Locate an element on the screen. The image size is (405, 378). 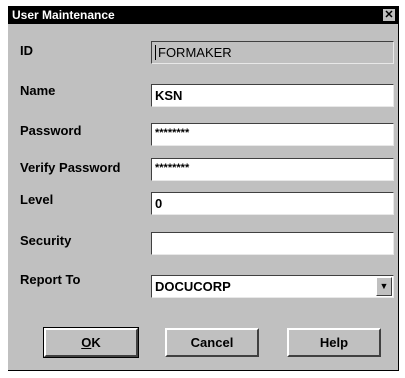
ok-label: OK is located at coordinates (91, 342).